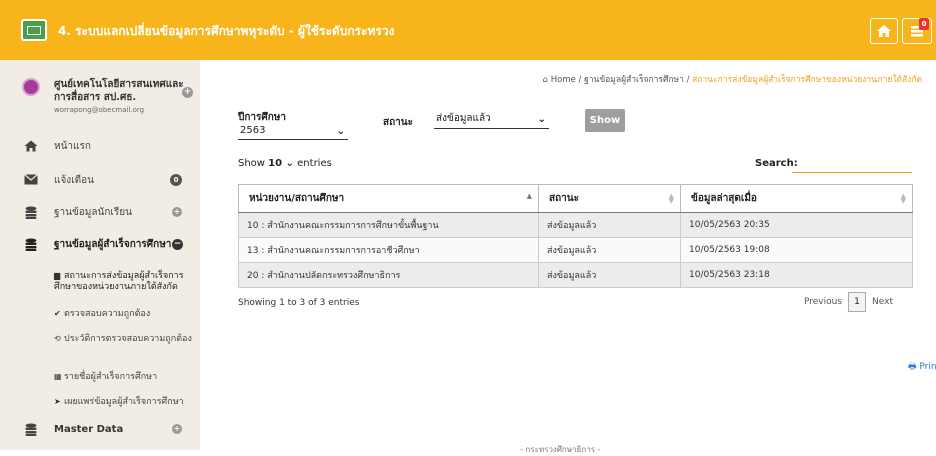 Image resolution: width=936 pixels, height=456 pixels. Describe the element at coordinates (912, 367) in the screenshot. I see `printer-icon: 🖶` at that location.